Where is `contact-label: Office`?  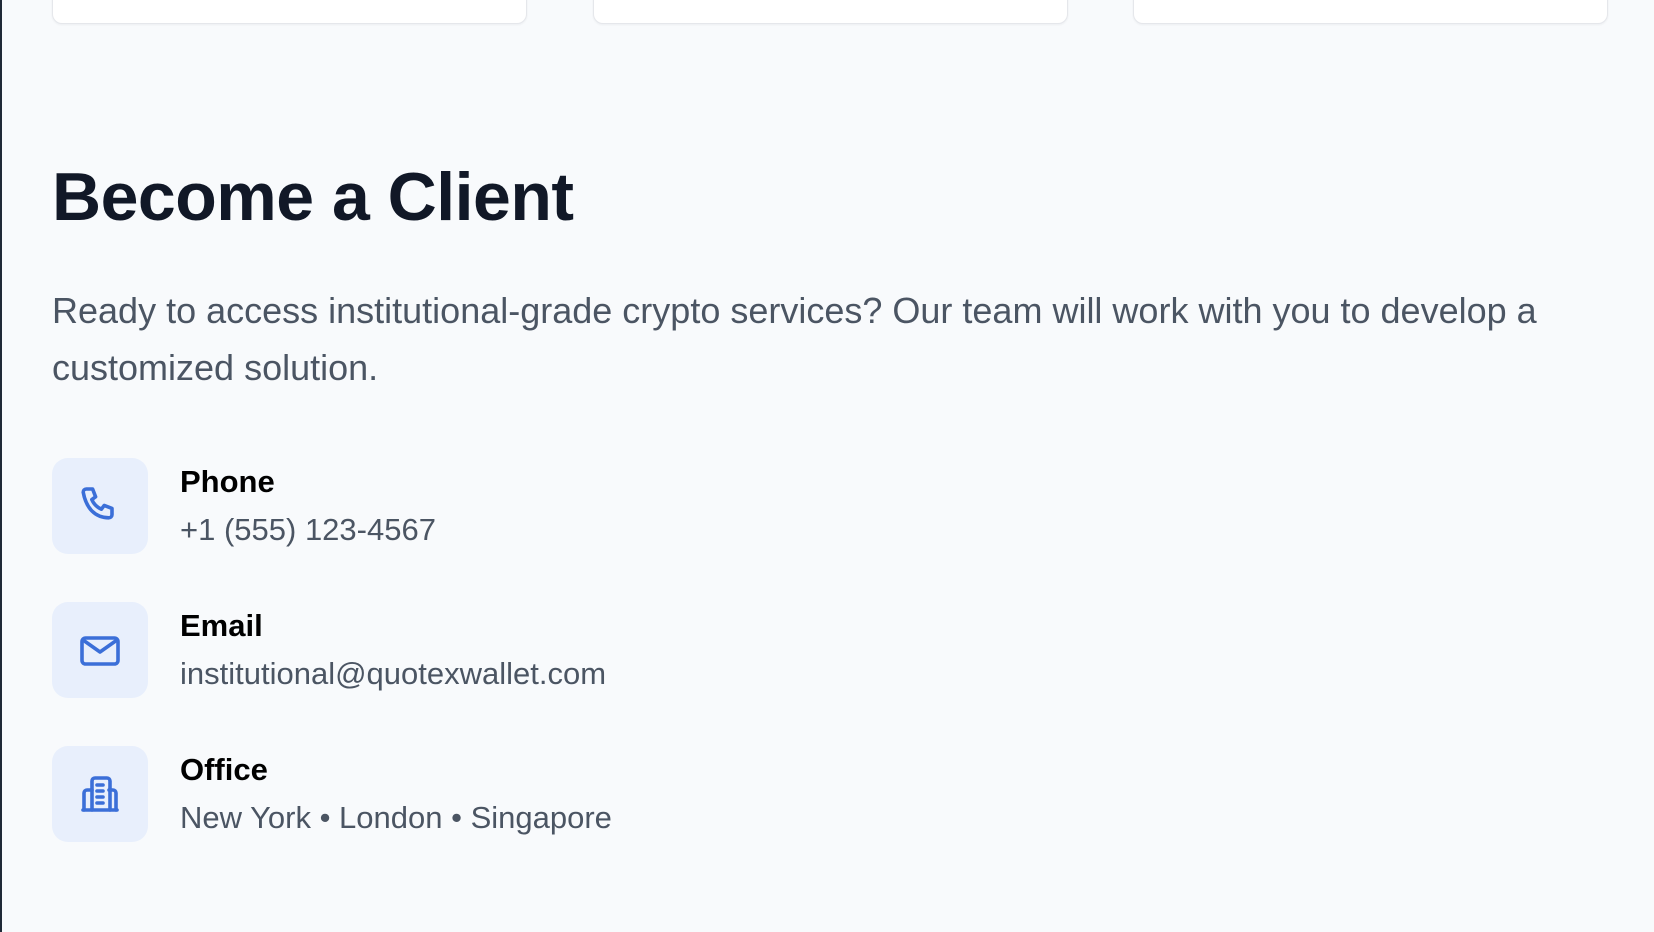 contact-label: Office is located at coordinates (224, 769).